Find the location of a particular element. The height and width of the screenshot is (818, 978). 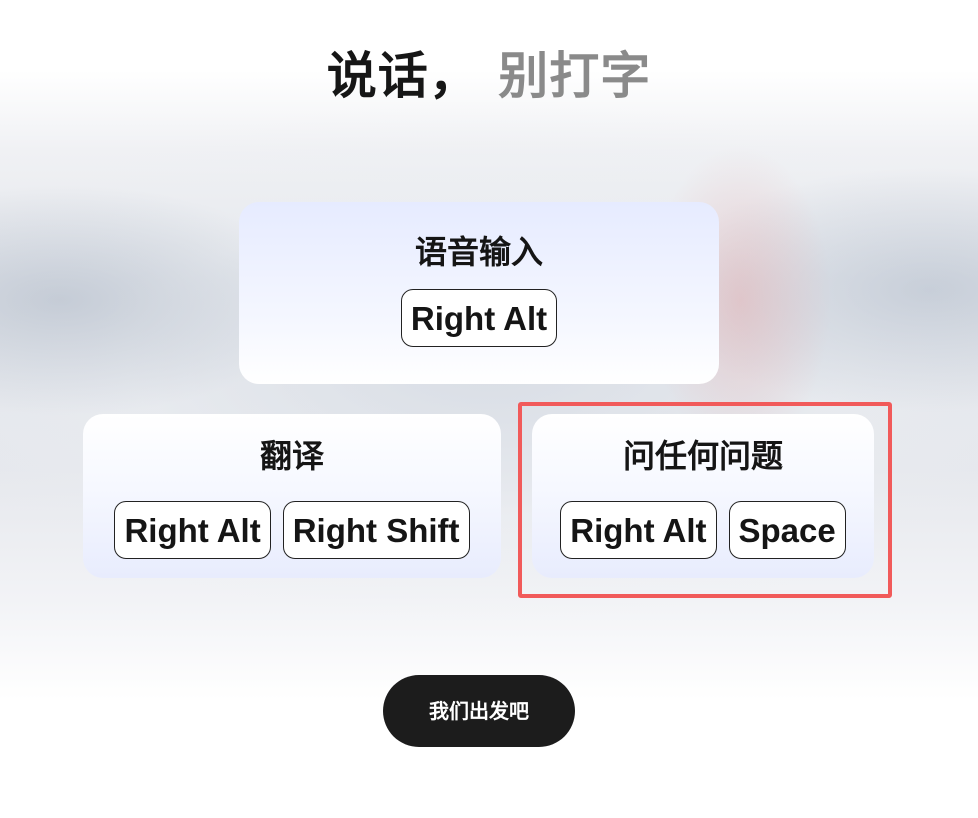

ask-anything-shortcut: Right Alt Space is located at coordinates (703, 530).